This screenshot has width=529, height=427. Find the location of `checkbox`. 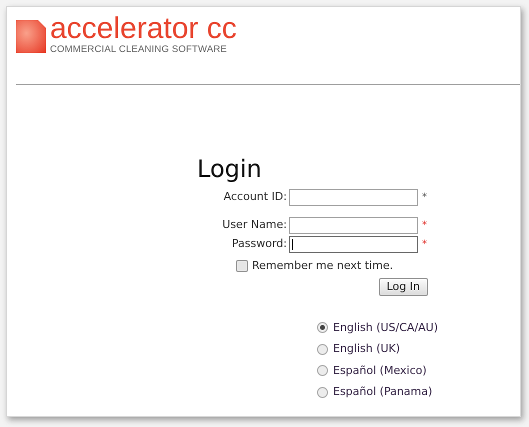

checkbox is located at coordinates (242, 266).